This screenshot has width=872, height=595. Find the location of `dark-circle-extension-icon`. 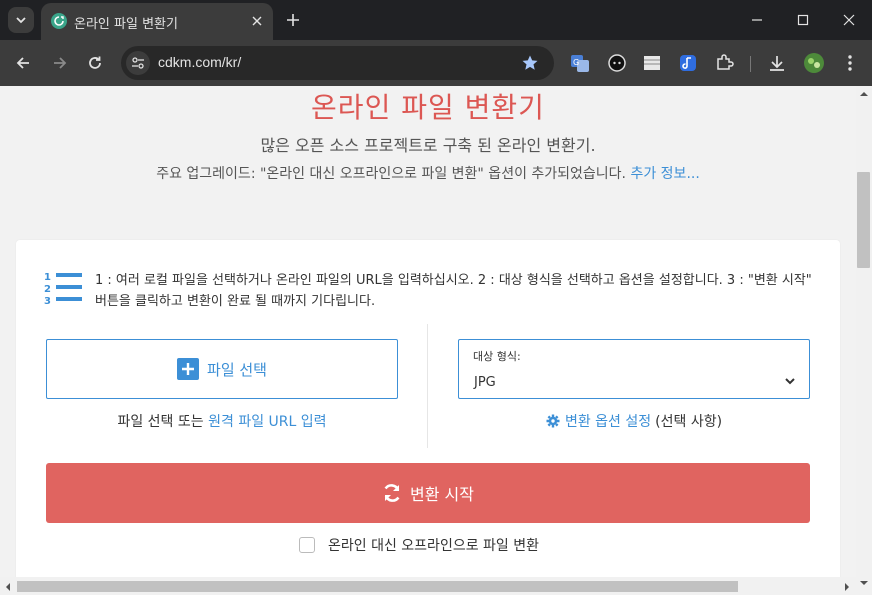

dark-circle-extension-icon is located at coordinates (617, 63).